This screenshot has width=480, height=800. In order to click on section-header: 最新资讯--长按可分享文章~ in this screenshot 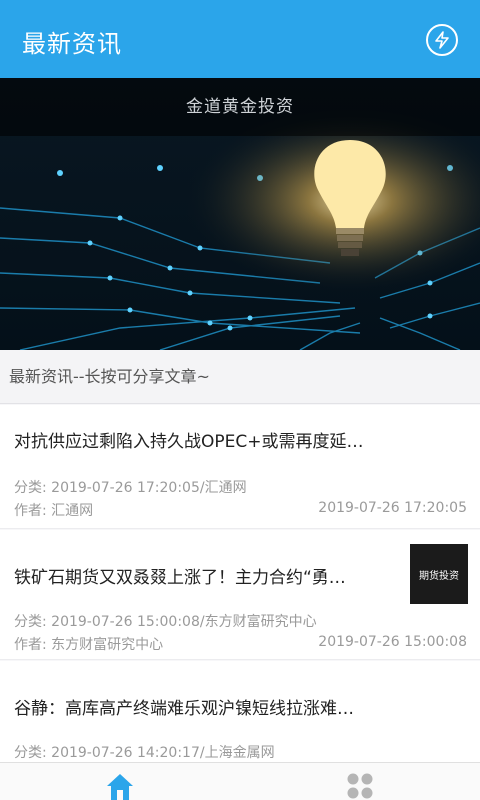, I will do `click(240, 377)`.